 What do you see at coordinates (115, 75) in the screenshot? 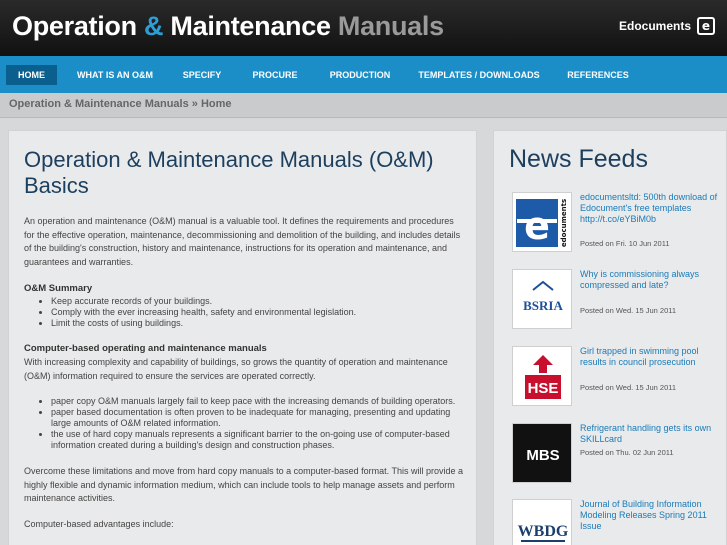
I see `nav-item-what-is-om: WHAT IS AN O&M` at bounding box center [115, 75].